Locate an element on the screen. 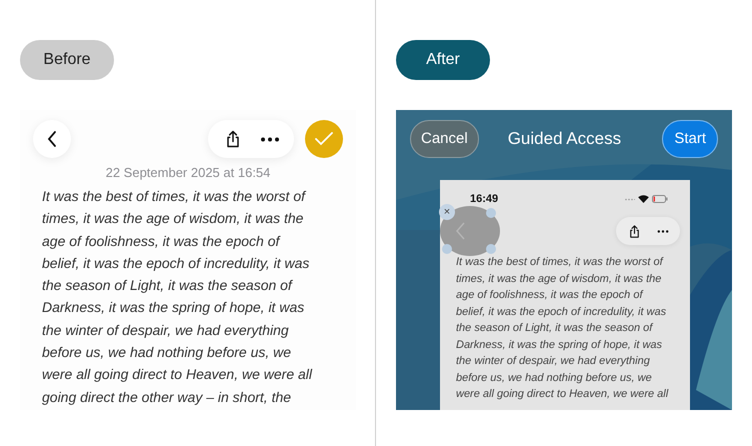 The width and height of the screenshot is (752, 446). before-label: Before is located at coordinates (67, 60).